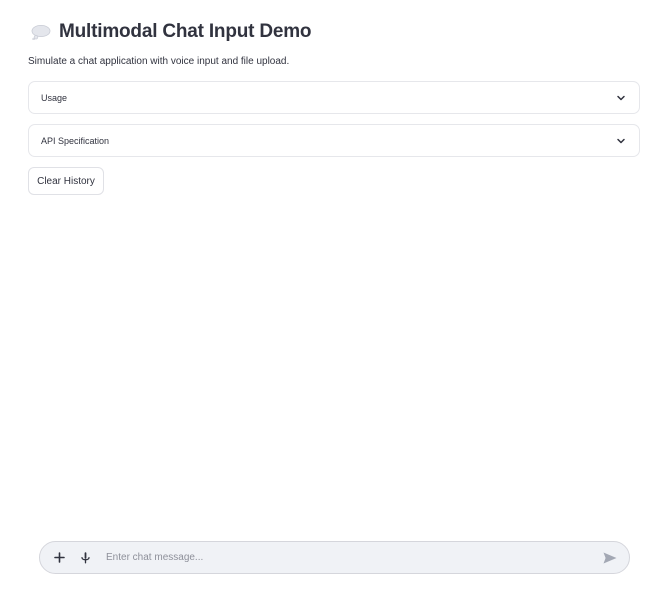 This screenshot has width=660, height=605. Describe the element at coordinates (66, 181) in the screenshot. I see `clear-history-button: Clear History` at that location.